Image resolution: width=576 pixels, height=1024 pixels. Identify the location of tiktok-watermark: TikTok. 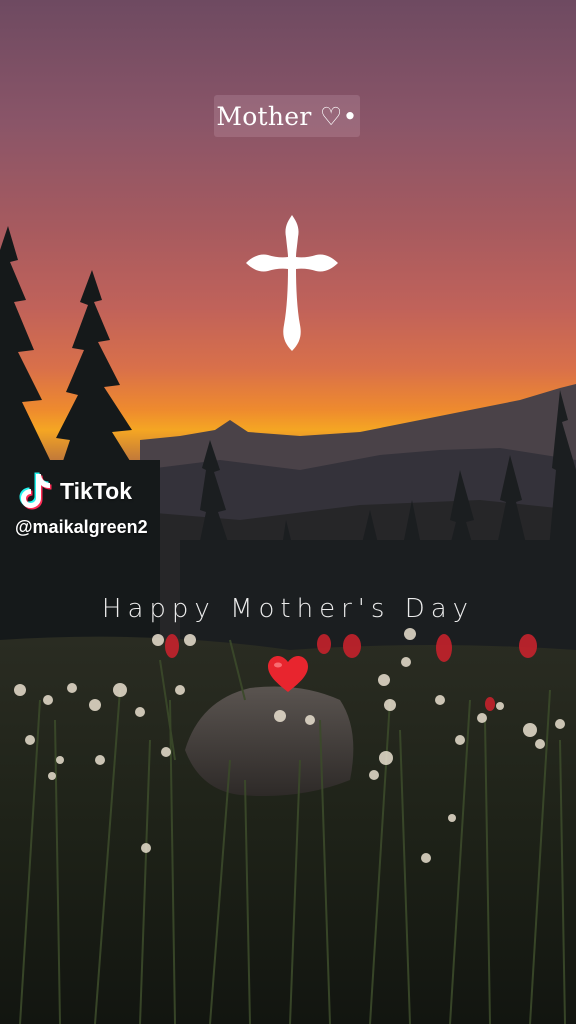
(75, 491).